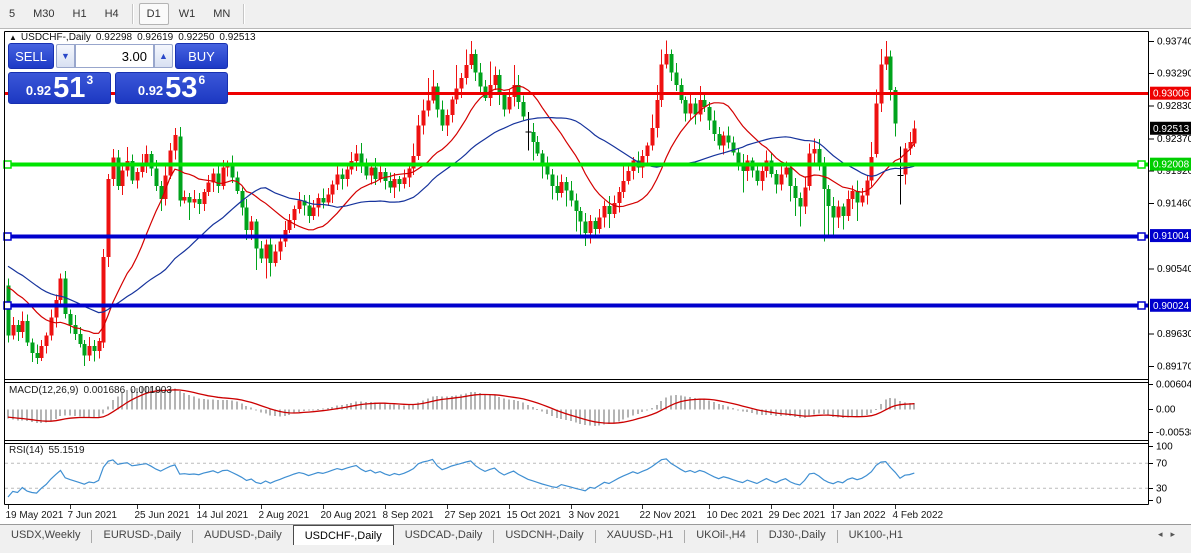 Image resolution: width=1191 pixels, height=553 pixels. Describe the element at coordinates (409, 515) in the screenshot. I see `date-tick-label: 8 Sep 2021` at that location.